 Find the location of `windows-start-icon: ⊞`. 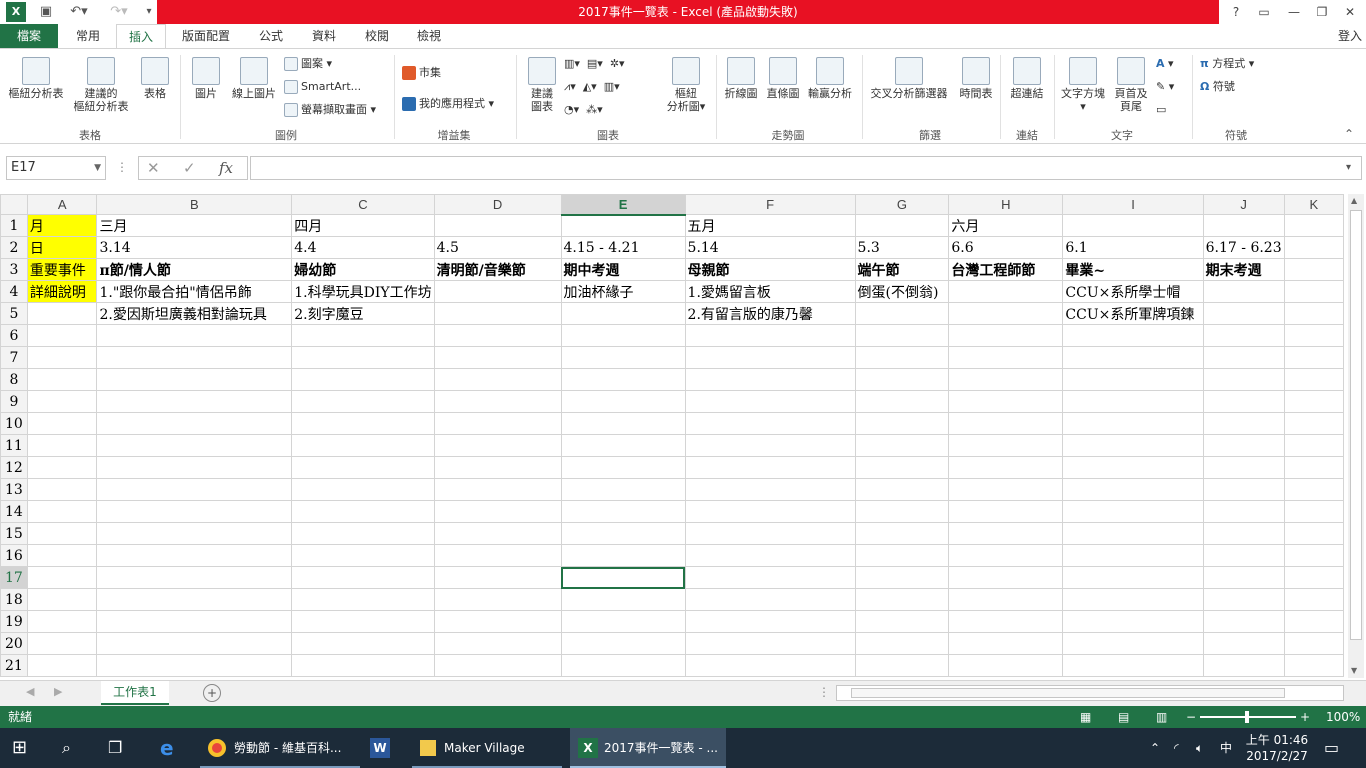

windows-start-icon: ⊞ is located at coordinates (24, 748).